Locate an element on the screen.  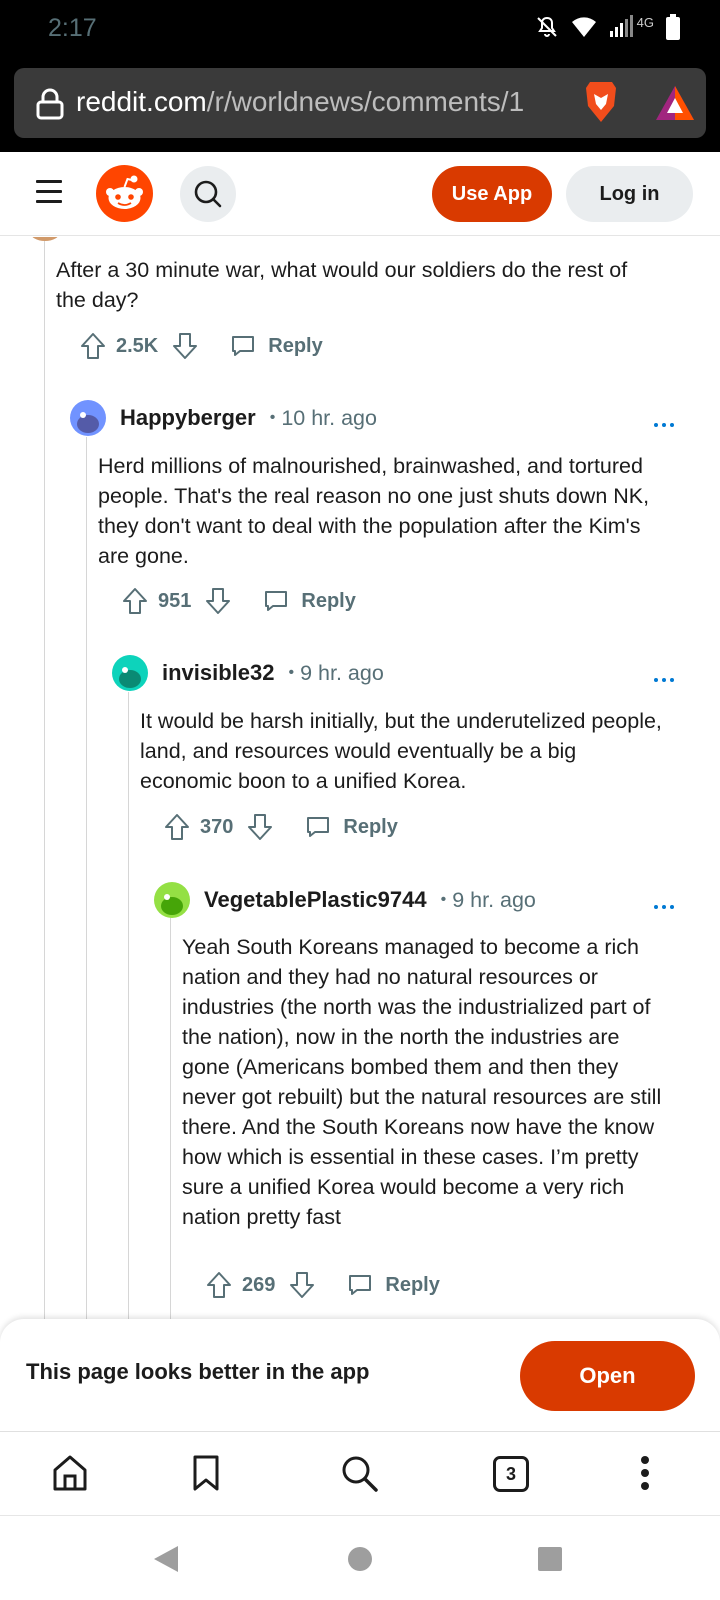
open-in-app-banner: This page looks better in the app Open is located at coordinates (360, 1375).